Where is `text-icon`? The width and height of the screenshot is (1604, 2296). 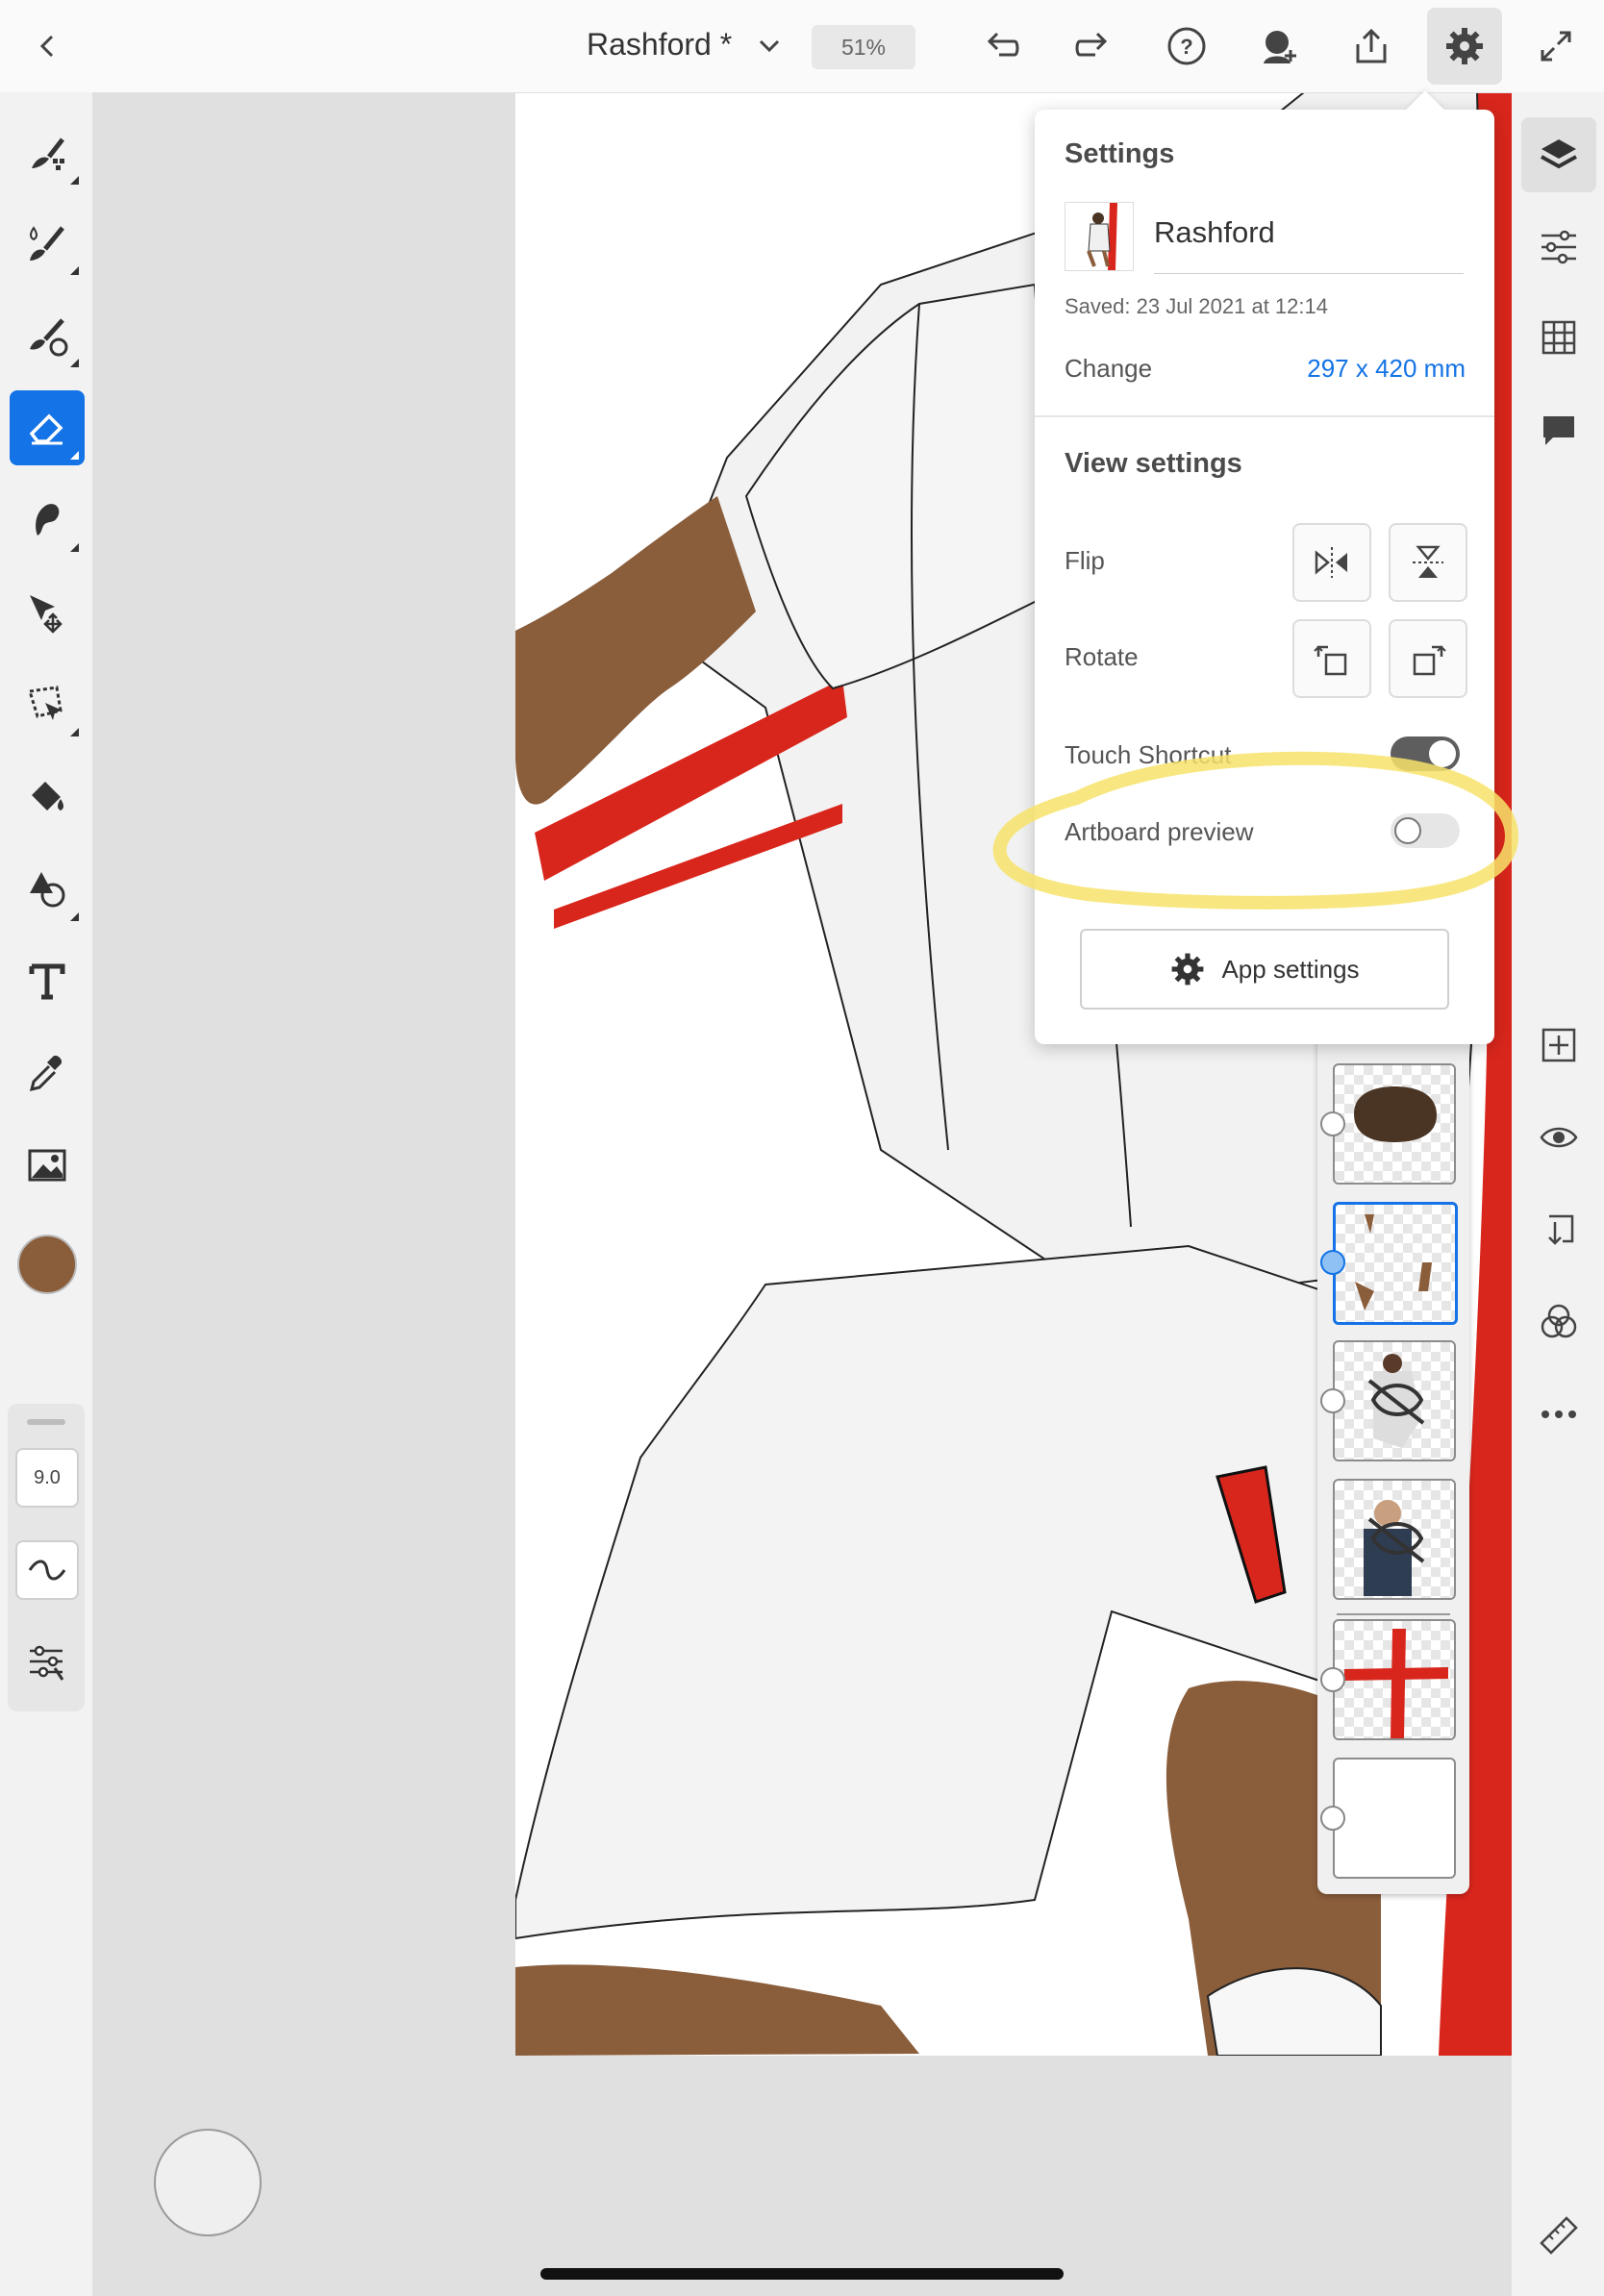
text-icon is located at coordinates (47, 981).